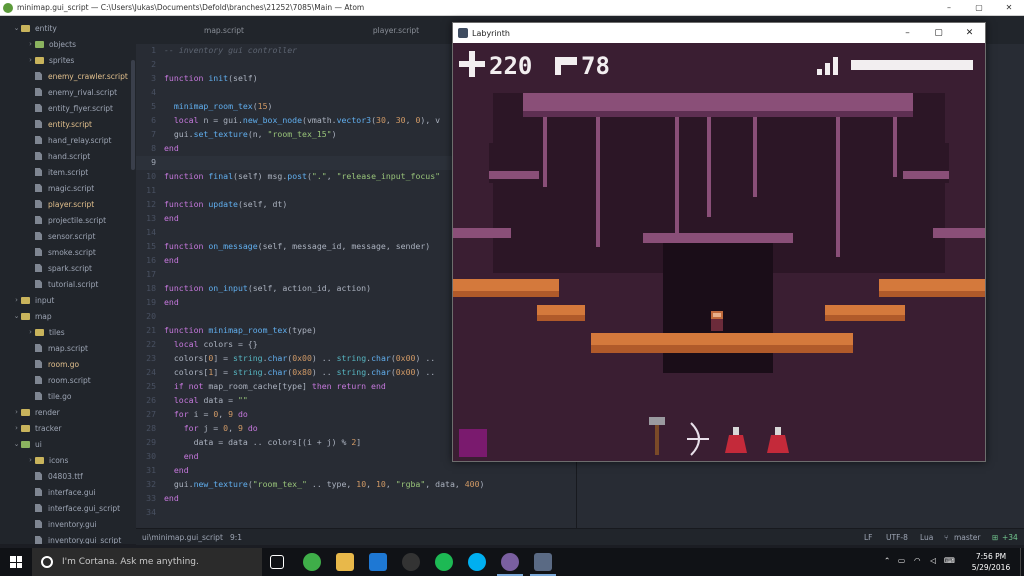 This screenshot has width=1024, height=576. What do you see at coordinates (45, 380) in the screenshot?
I see `tree-file-room-script: room.script` at bounding box center [45, 380].